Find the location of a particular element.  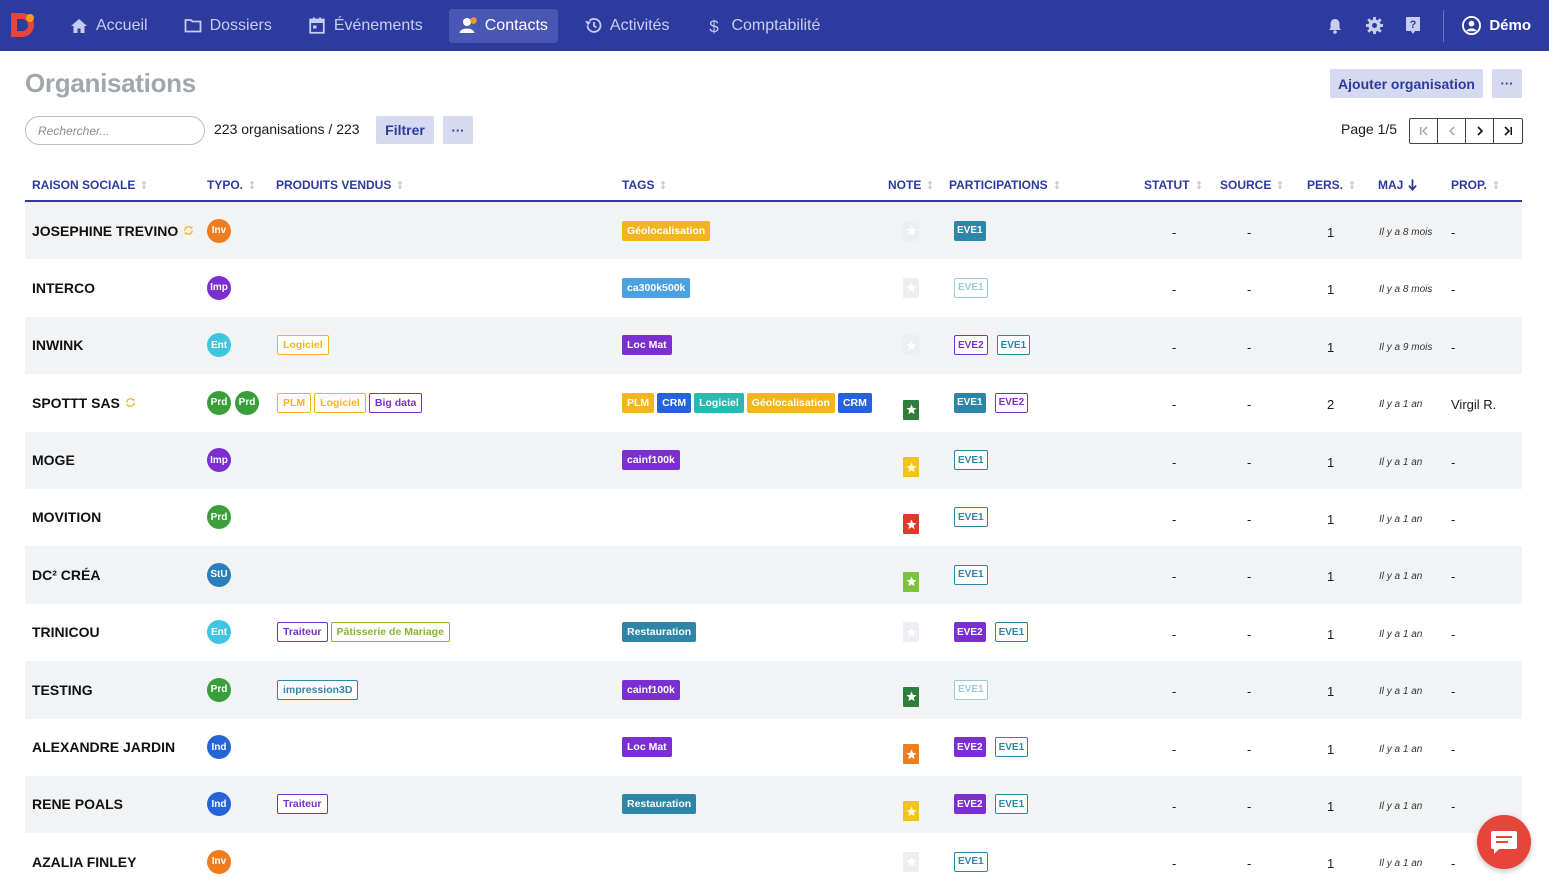

organisation-name: RENE POALS is located at coordinates (77, 804).